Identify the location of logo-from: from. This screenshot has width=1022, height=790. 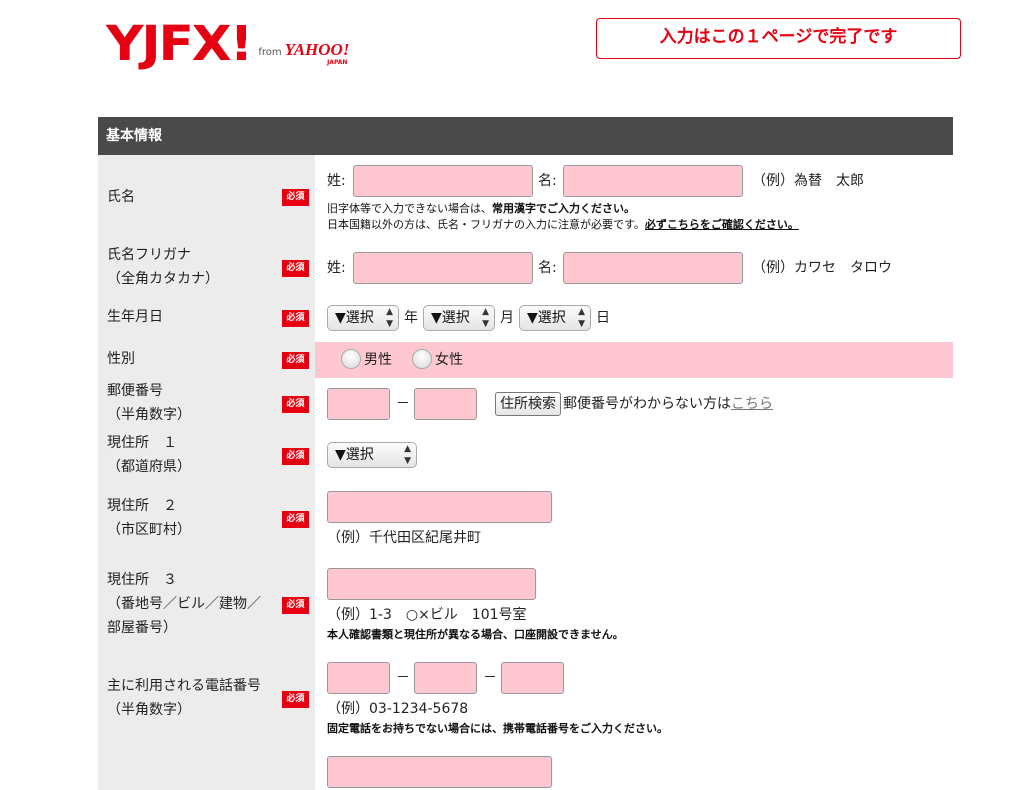
(270, 52).